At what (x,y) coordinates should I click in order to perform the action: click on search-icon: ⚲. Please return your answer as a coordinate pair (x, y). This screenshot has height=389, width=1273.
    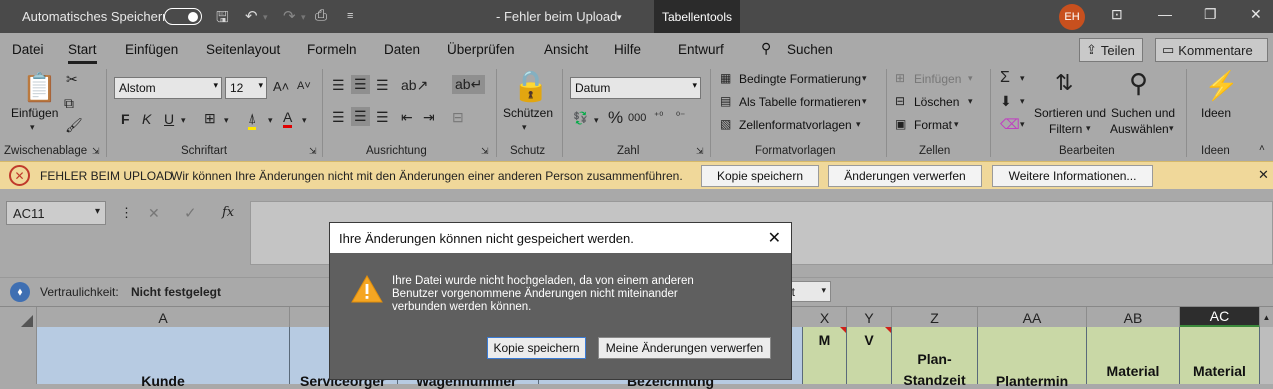
    Looking at the image, I should click on (766, 48).